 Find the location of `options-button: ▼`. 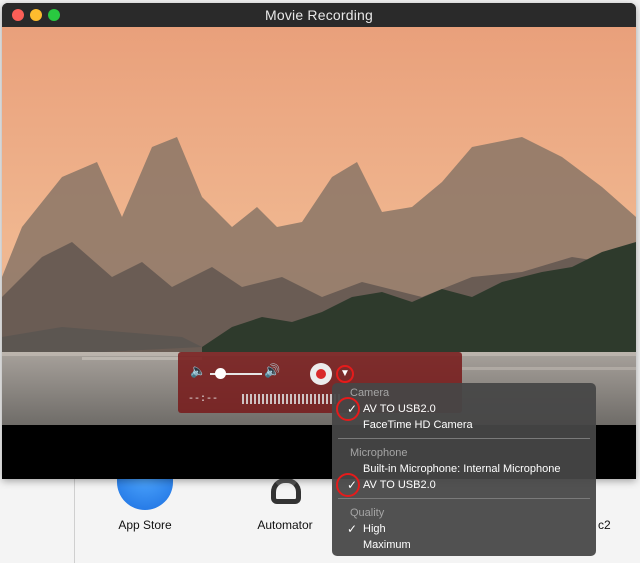

options-button: ▼ is located at coordinates (345, 374).